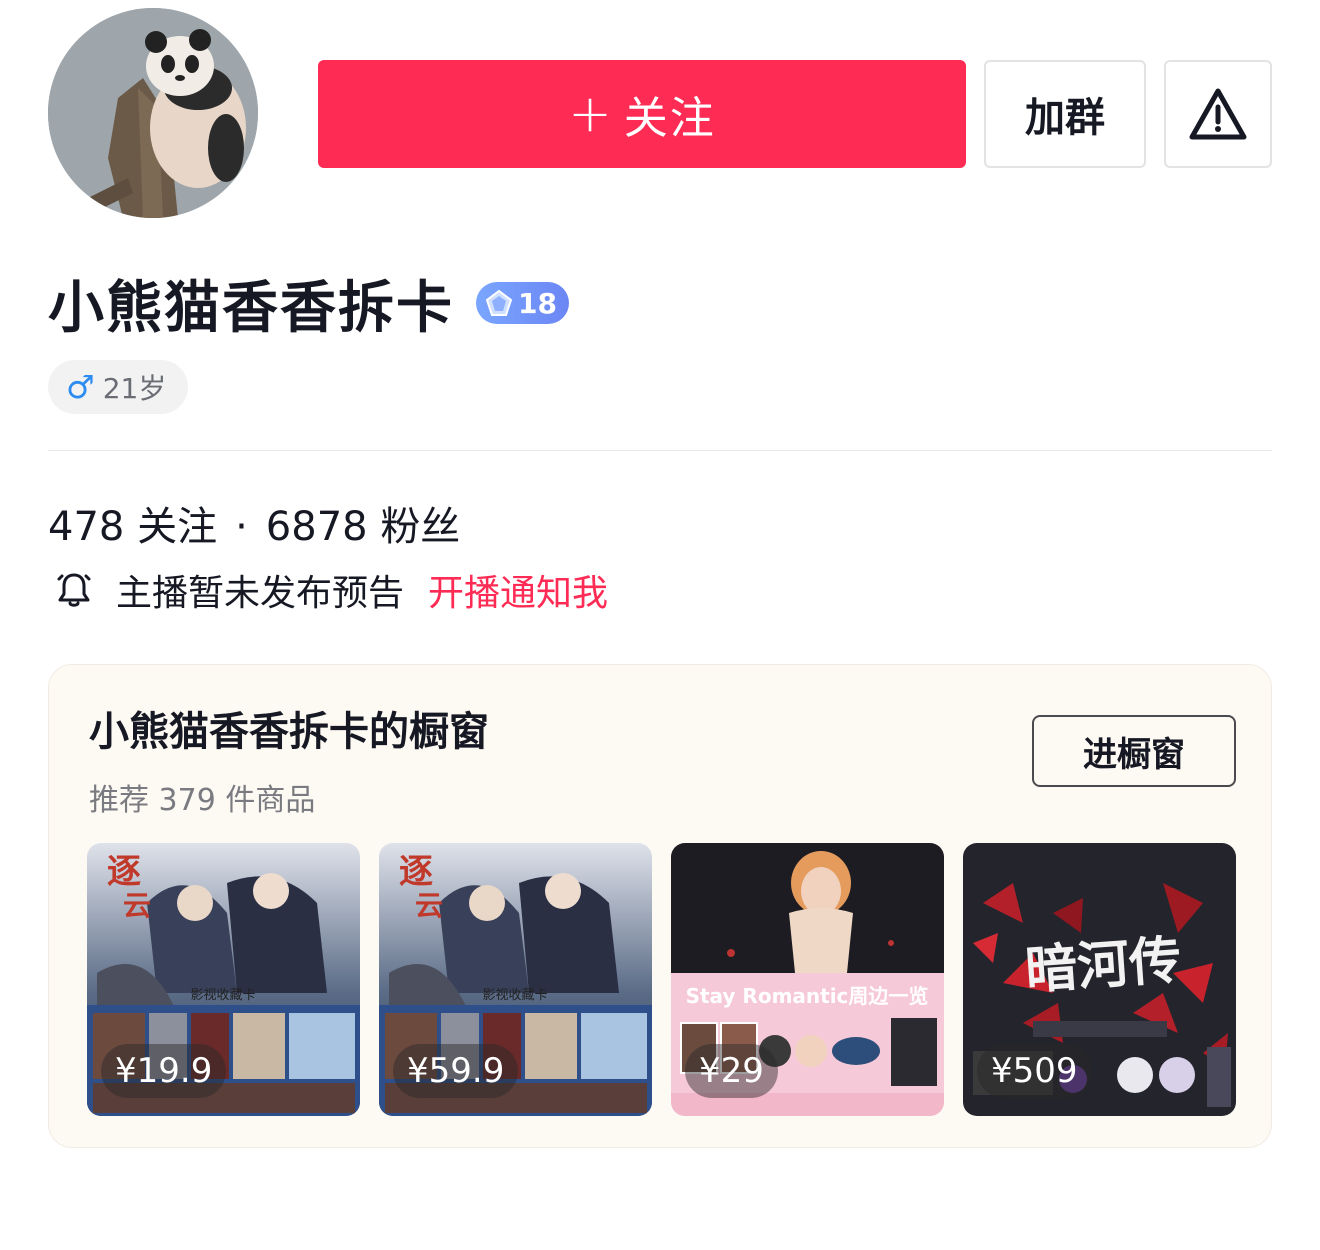 This screenshot has height=1250, width=1320. I want to click on product-card: 影视收藏卡 逐 云 ¥59.9, so click(515, 979).